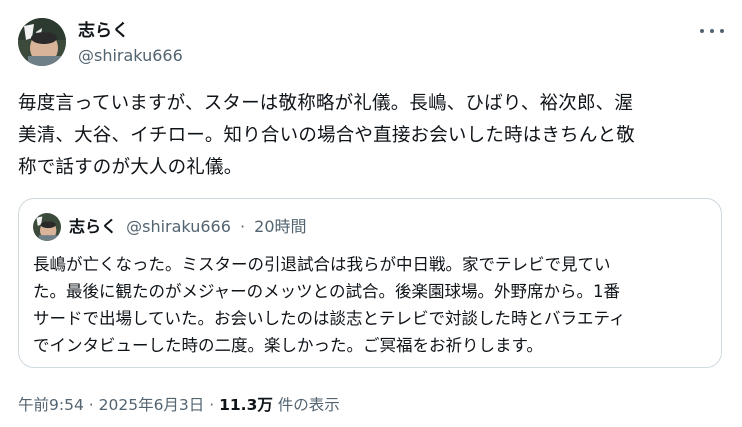  I want to click on more-horizontal-icon, so click(712, 31).